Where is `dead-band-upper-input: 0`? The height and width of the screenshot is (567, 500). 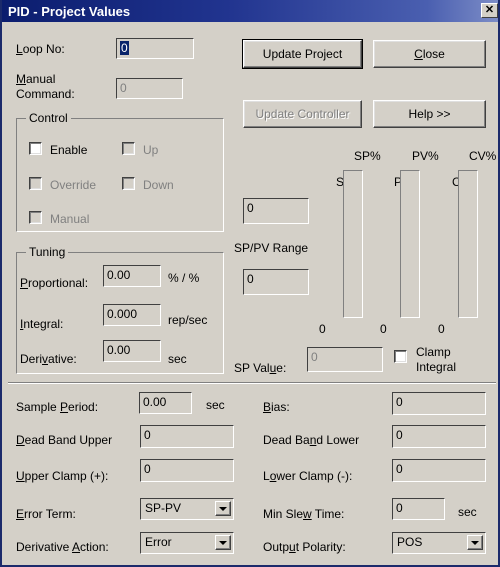 dead-band-upper-input: 0 is located at coordinates (187, 436).